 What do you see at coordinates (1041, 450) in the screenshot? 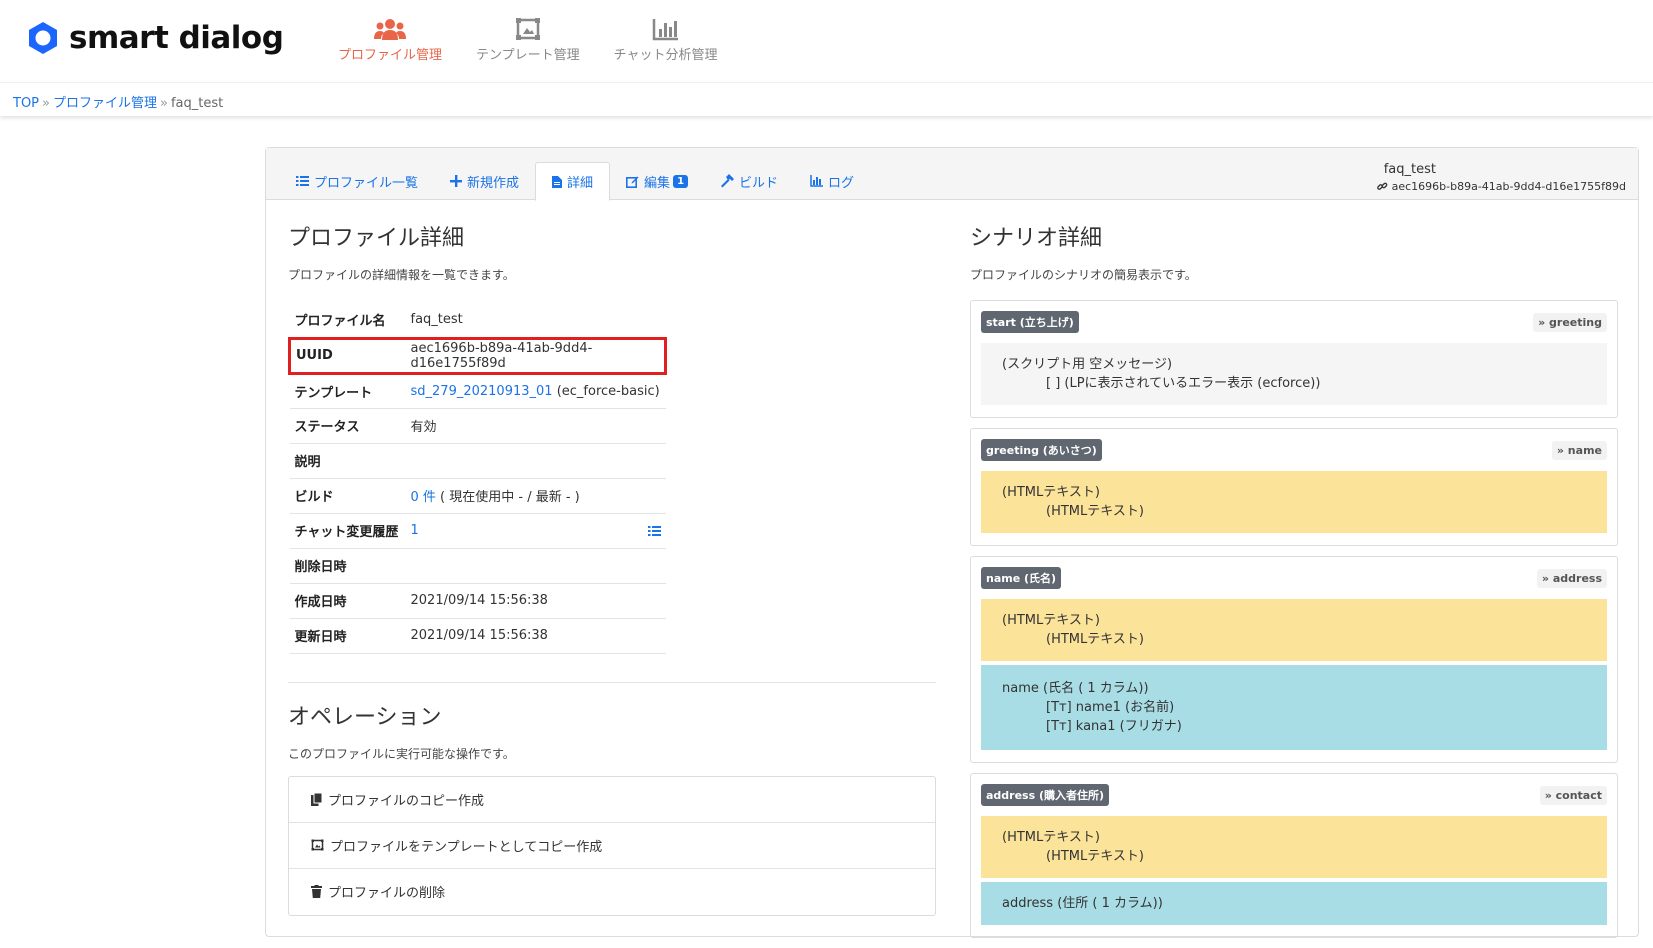
I see `scenario-label: greeting (あいさつ)` at bounding box center [1041, 450].